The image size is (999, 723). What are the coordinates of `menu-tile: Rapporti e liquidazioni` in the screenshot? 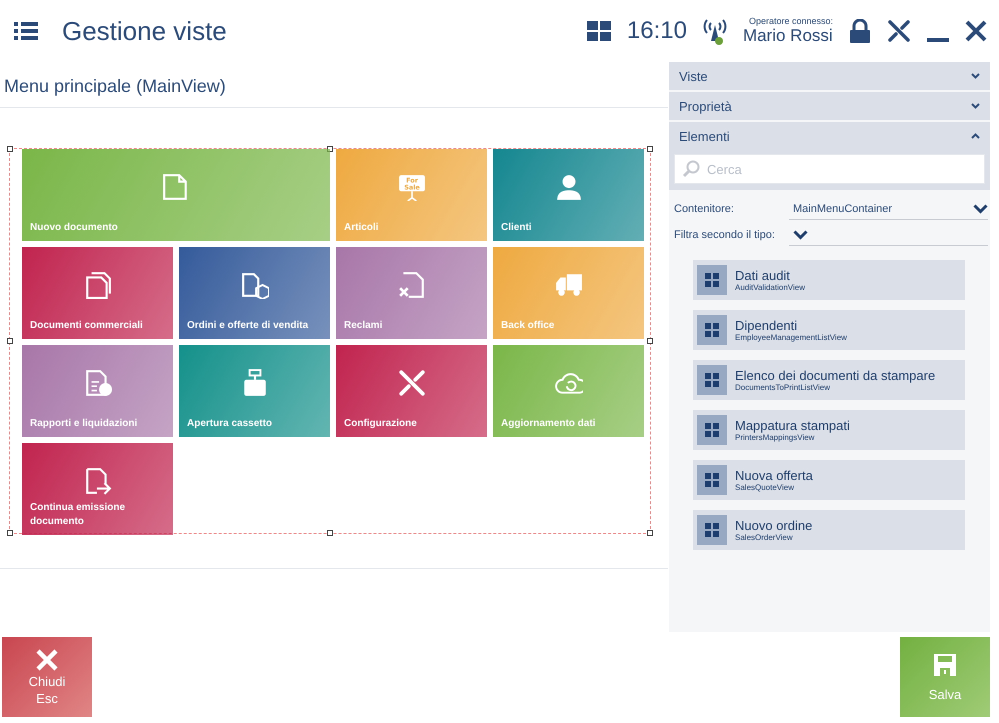 It's located at (97, 391).